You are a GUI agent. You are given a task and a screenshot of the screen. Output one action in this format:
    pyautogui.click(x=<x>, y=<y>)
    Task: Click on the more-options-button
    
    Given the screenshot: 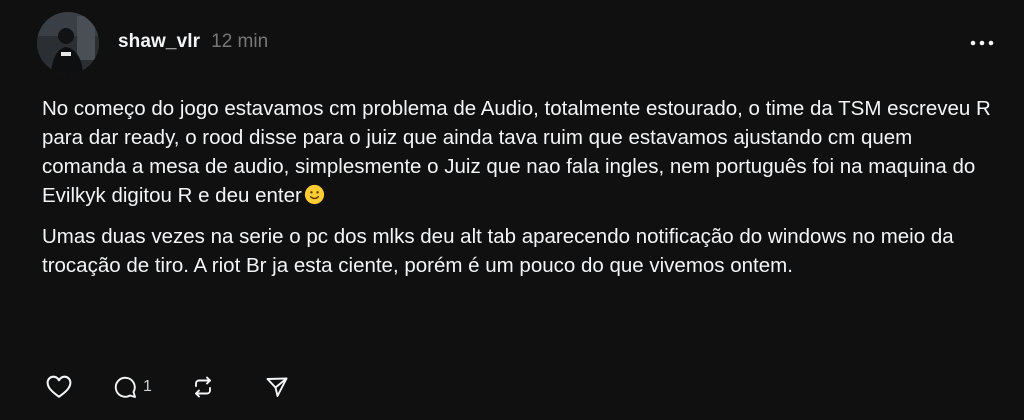 What is the action you would take?
    pyautogui.click(x=982, y=43)
    